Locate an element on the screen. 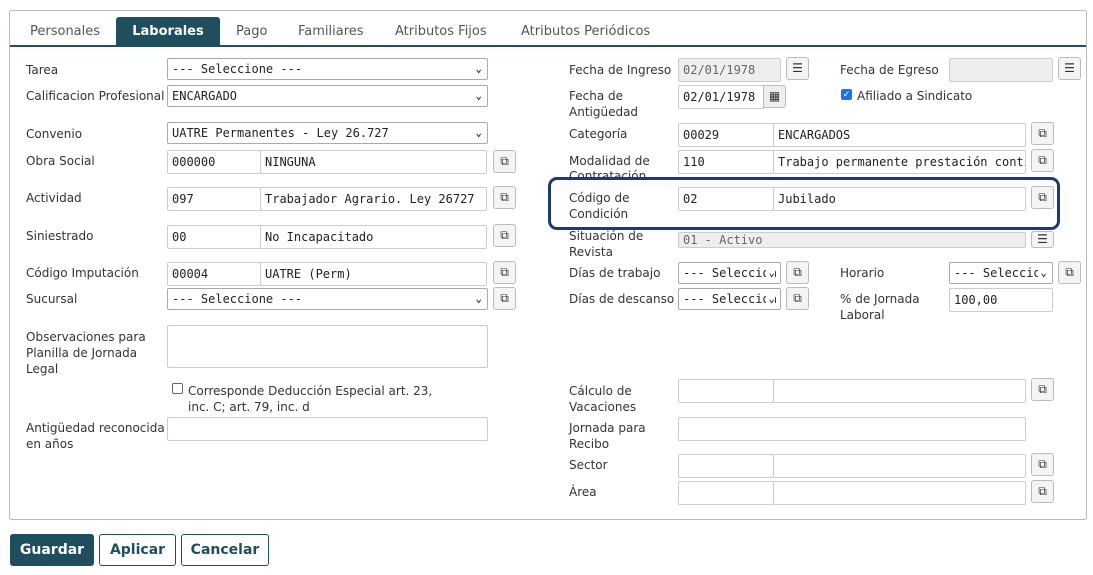  calificacion-value: ENCARGADO is located at coordinates (205, 96).